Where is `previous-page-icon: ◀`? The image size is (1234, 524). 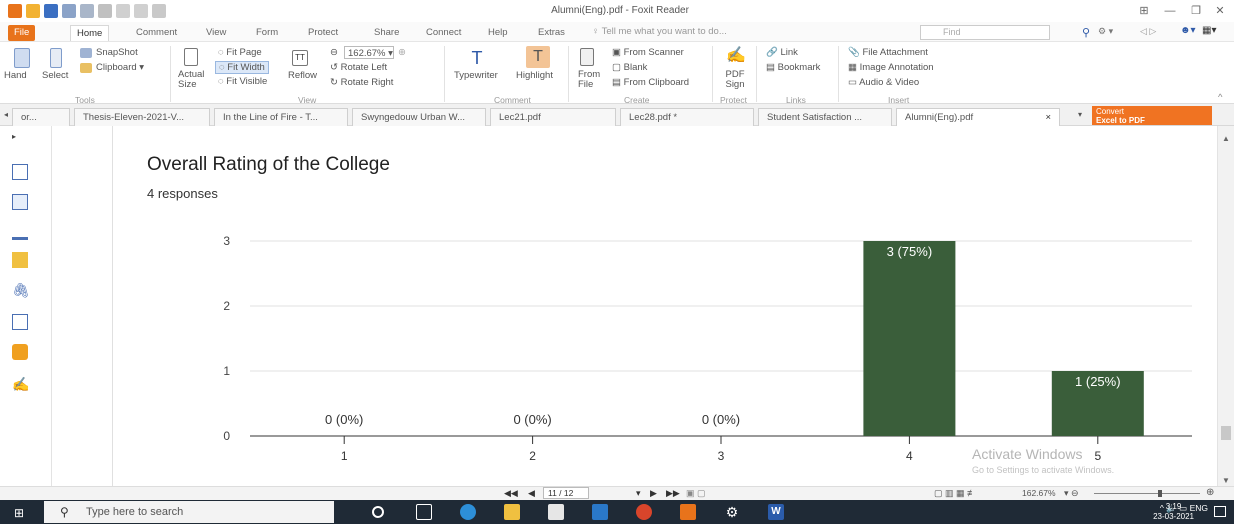
previous-page-icon: ◀ is located at coordinates (531, 493).